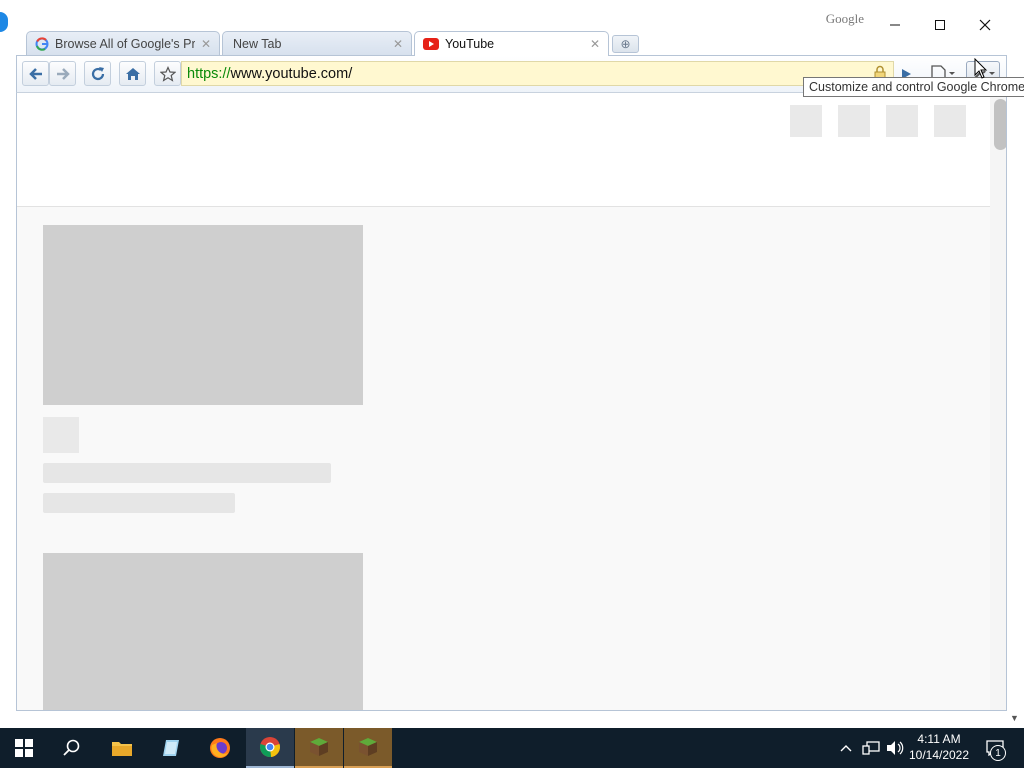  I want to click on forward-arrow-icon, so click(63, 73).